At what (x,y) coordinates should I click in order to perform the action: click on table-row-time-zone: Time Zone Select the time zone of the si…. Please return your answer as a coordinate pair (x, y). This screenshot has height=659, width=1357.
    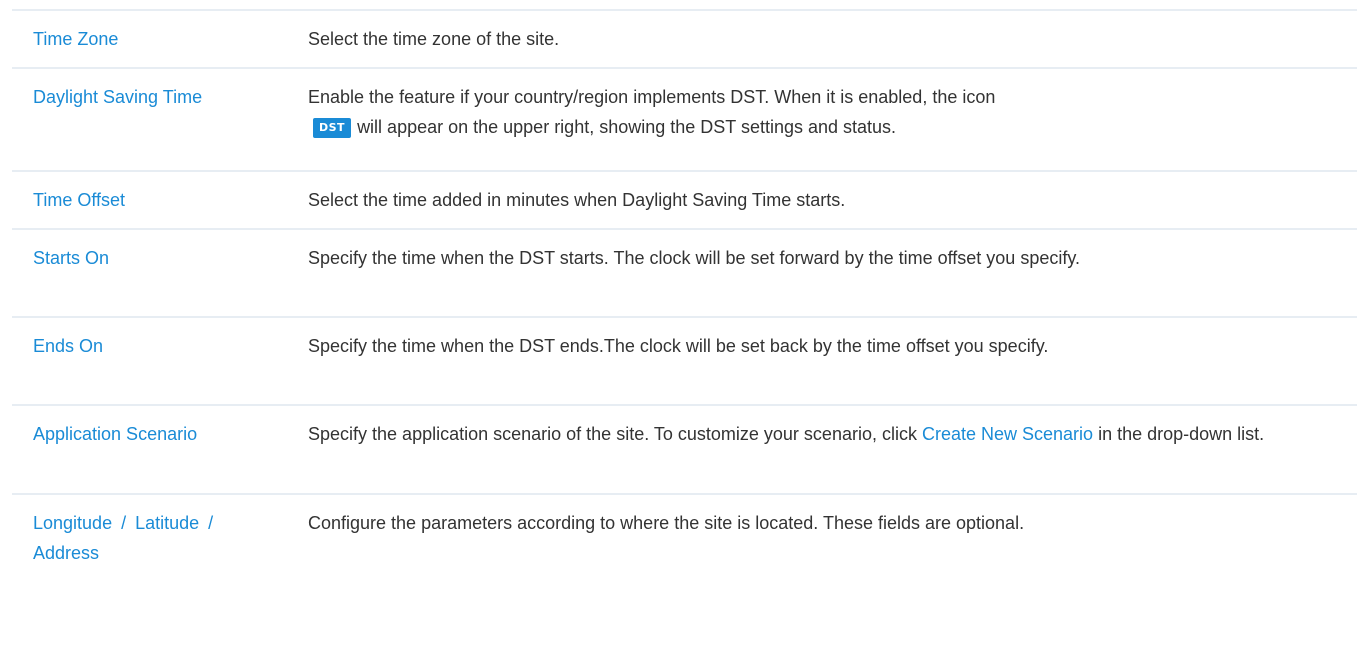
    Looking at the image, I should click on (684, 38).